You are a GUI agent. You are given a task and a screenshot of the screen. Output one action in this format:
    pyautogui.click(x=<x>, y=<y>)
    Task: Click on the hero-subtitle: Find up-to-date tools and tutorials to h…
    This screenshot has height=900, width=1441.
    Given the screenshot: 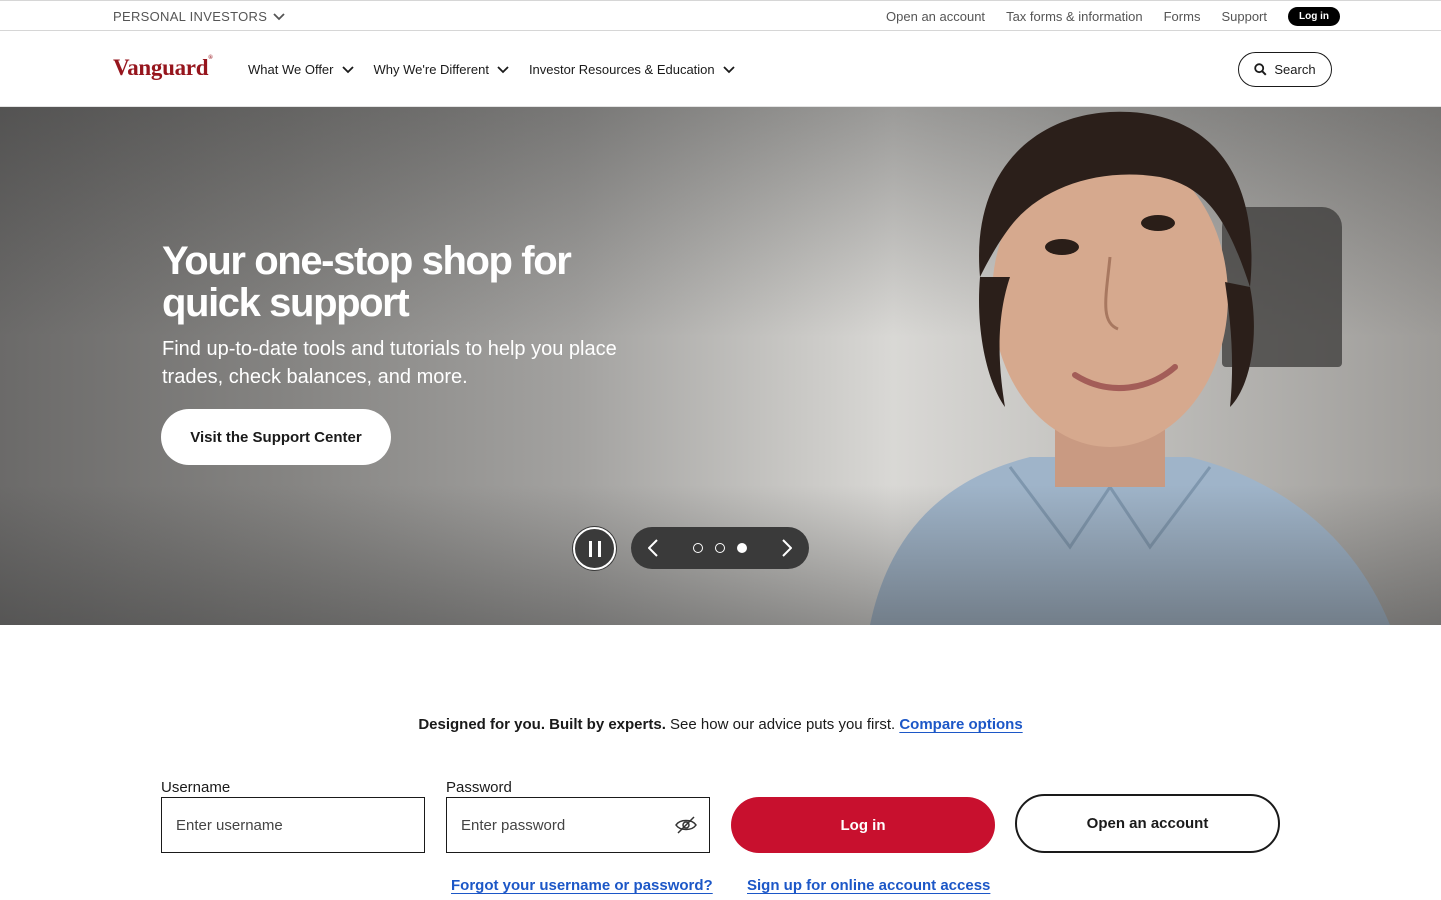 What is the action you would take?
    pyautogui.click(x=389, y=363)
    